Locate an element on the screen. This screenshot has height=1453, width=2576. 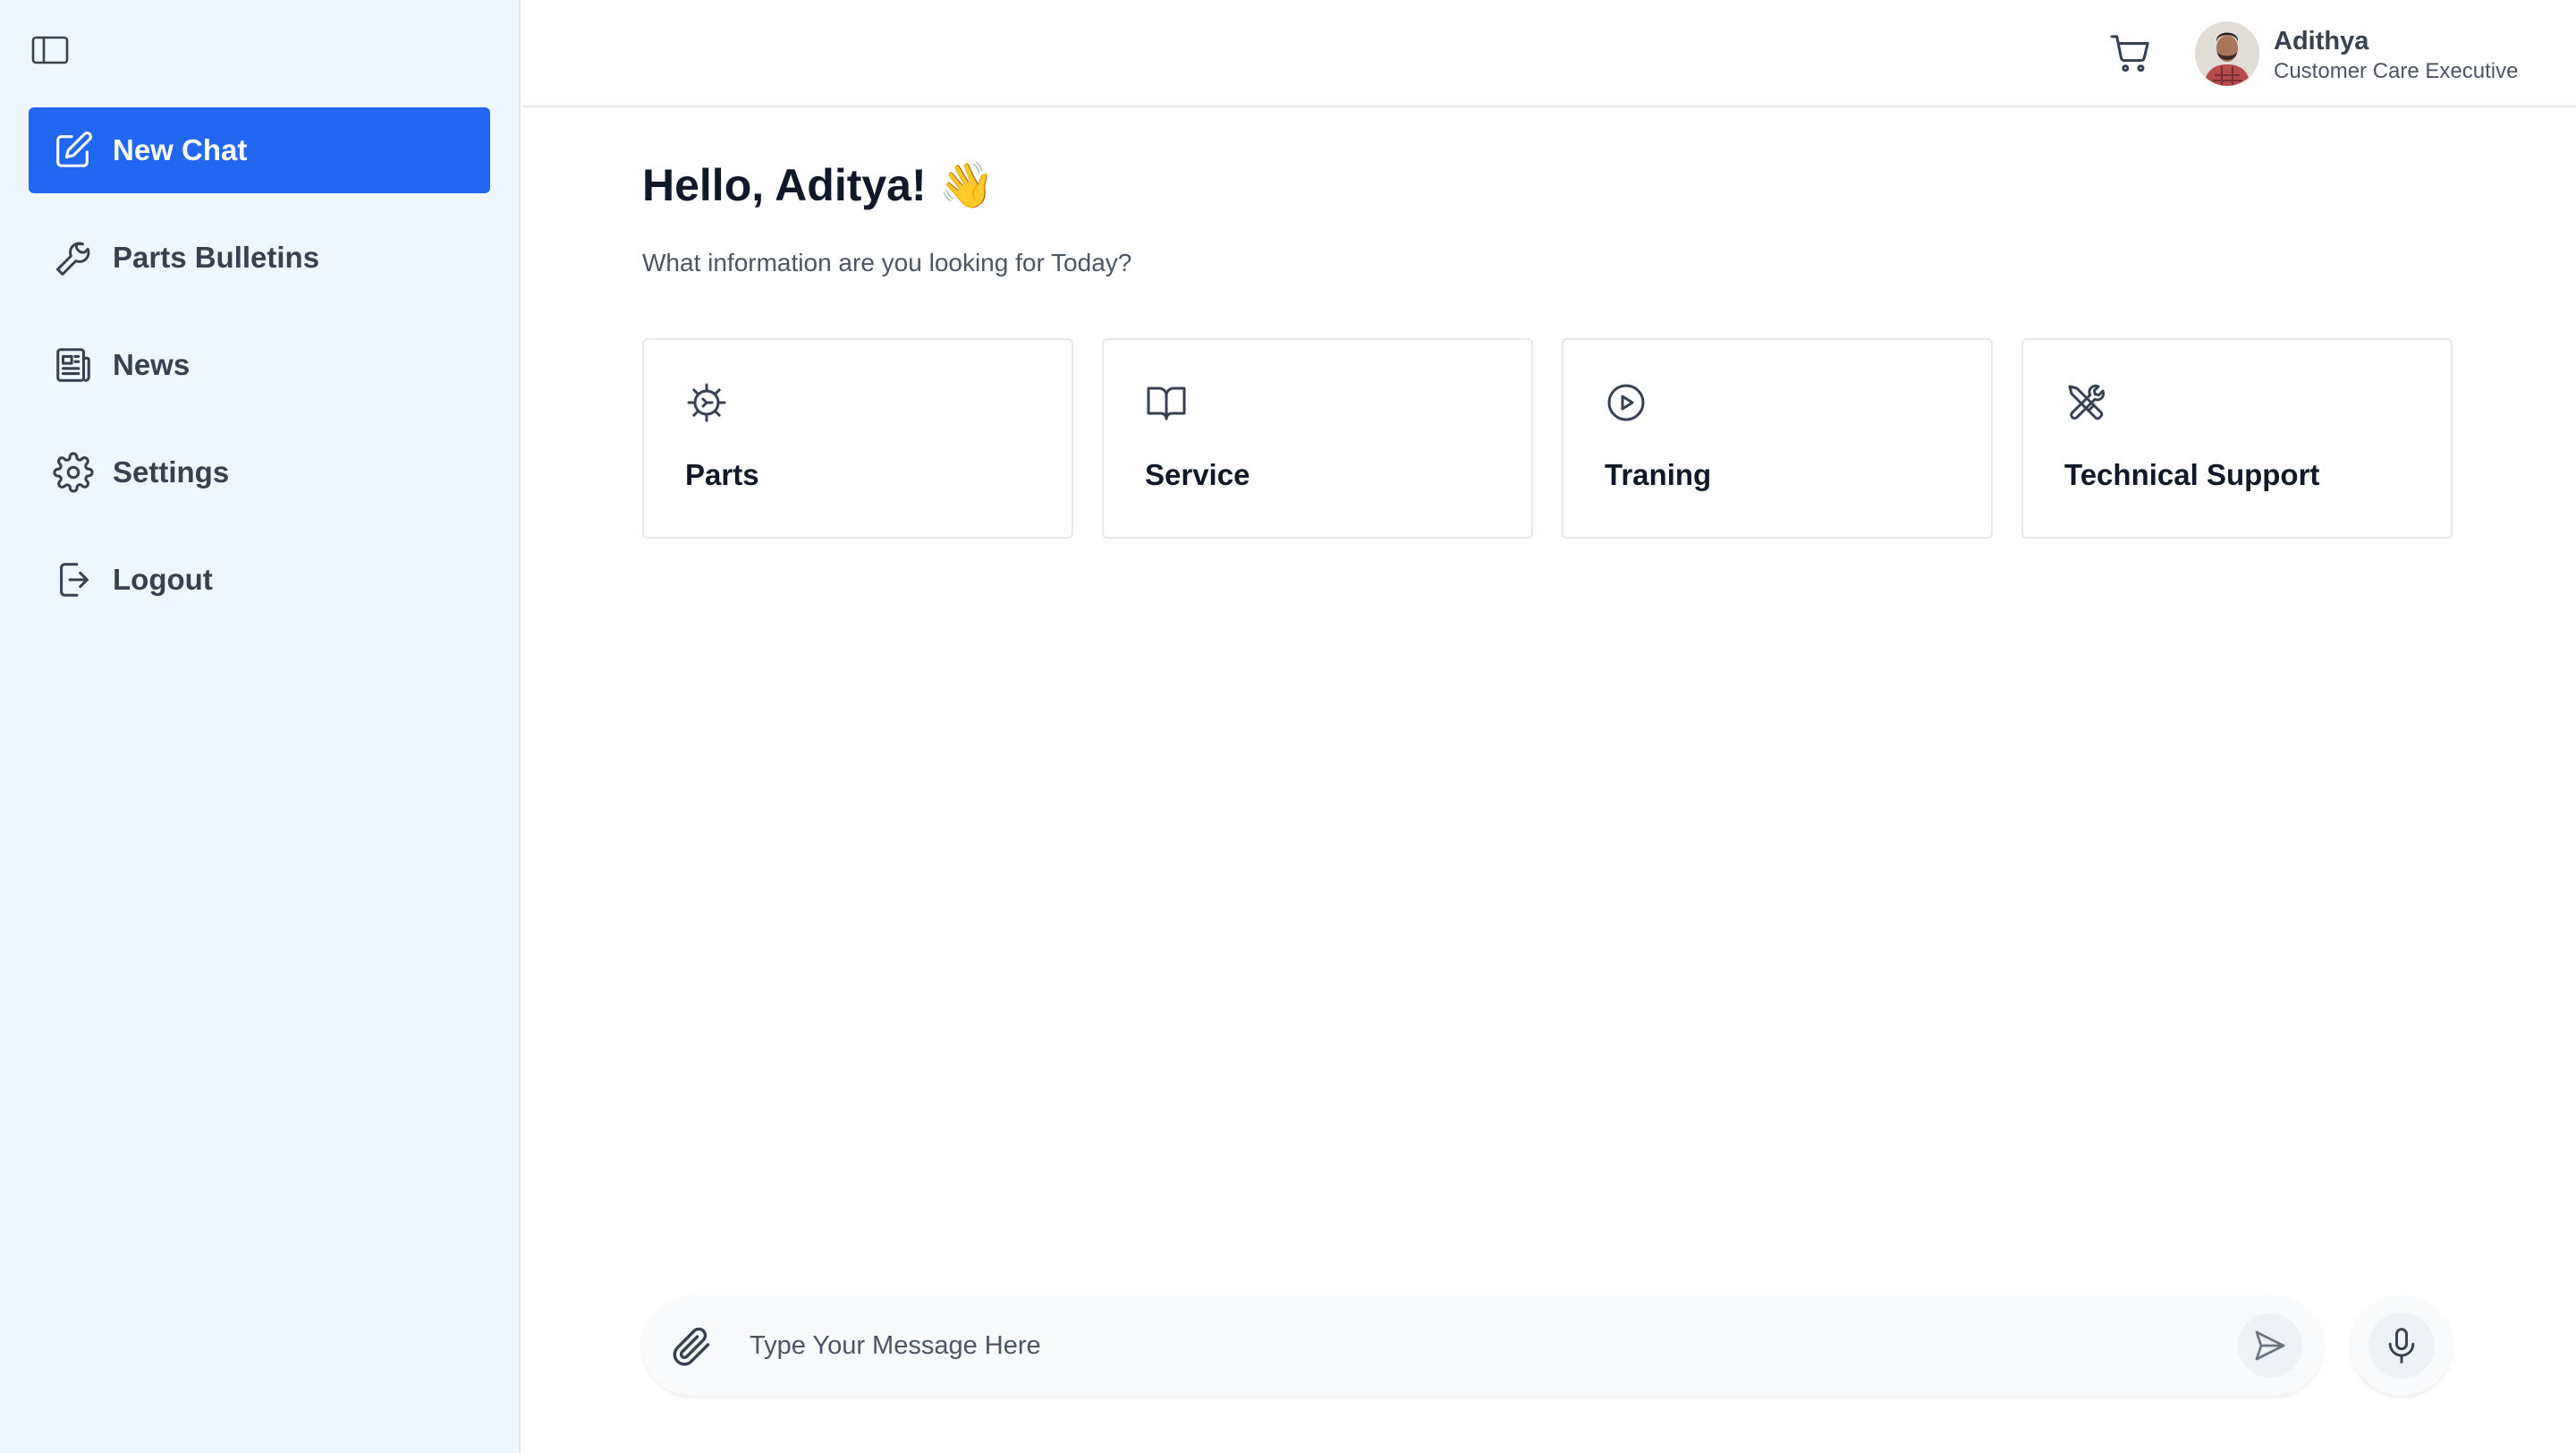
card-label: Service is located at coordinates (1197, 474).